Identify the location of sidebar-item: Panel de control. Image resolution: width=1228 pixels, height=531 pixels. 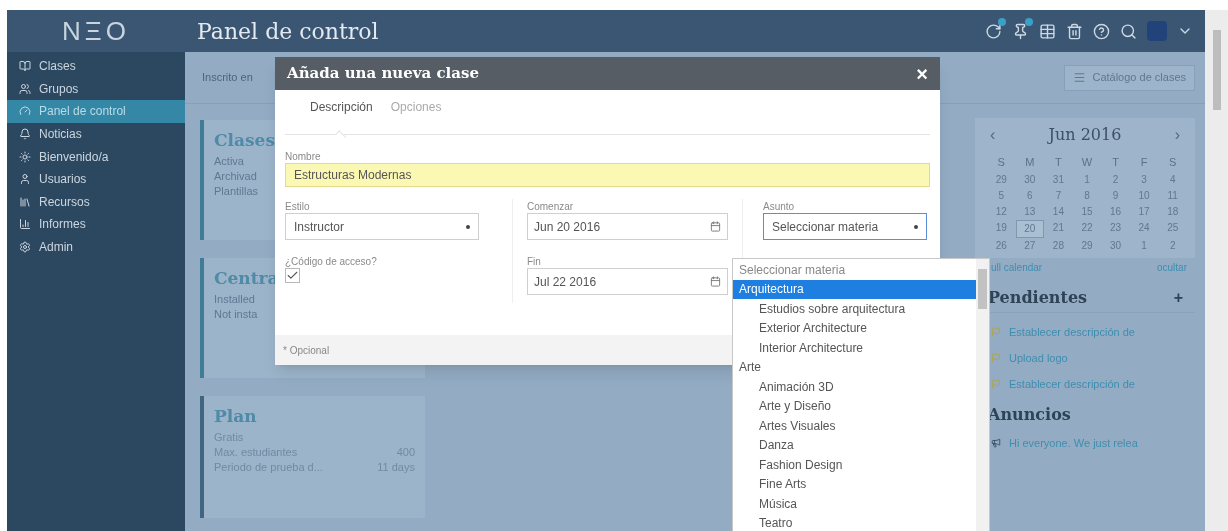
(96, 111).